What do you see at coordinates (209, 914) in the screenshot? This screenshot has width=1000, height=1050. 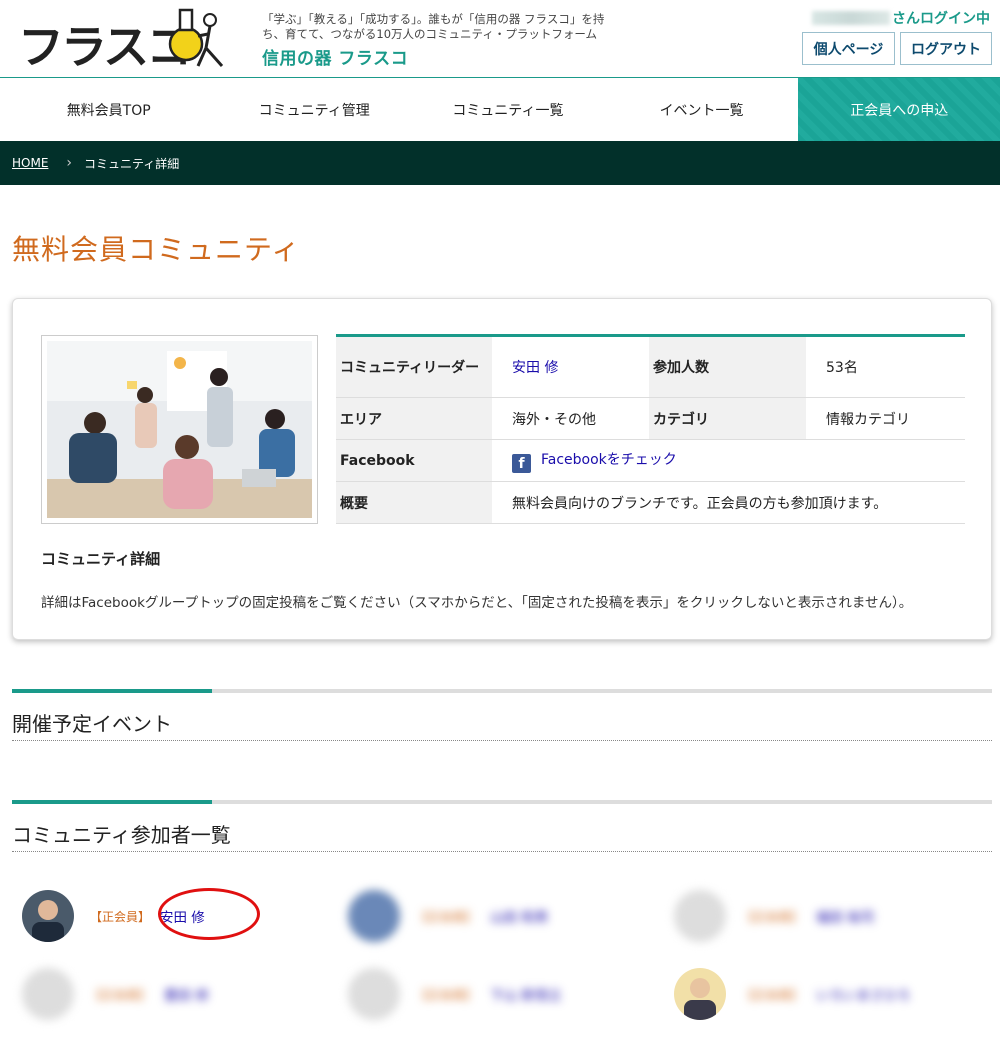 I see `highlight-circle` at bounding box center [209, 914].